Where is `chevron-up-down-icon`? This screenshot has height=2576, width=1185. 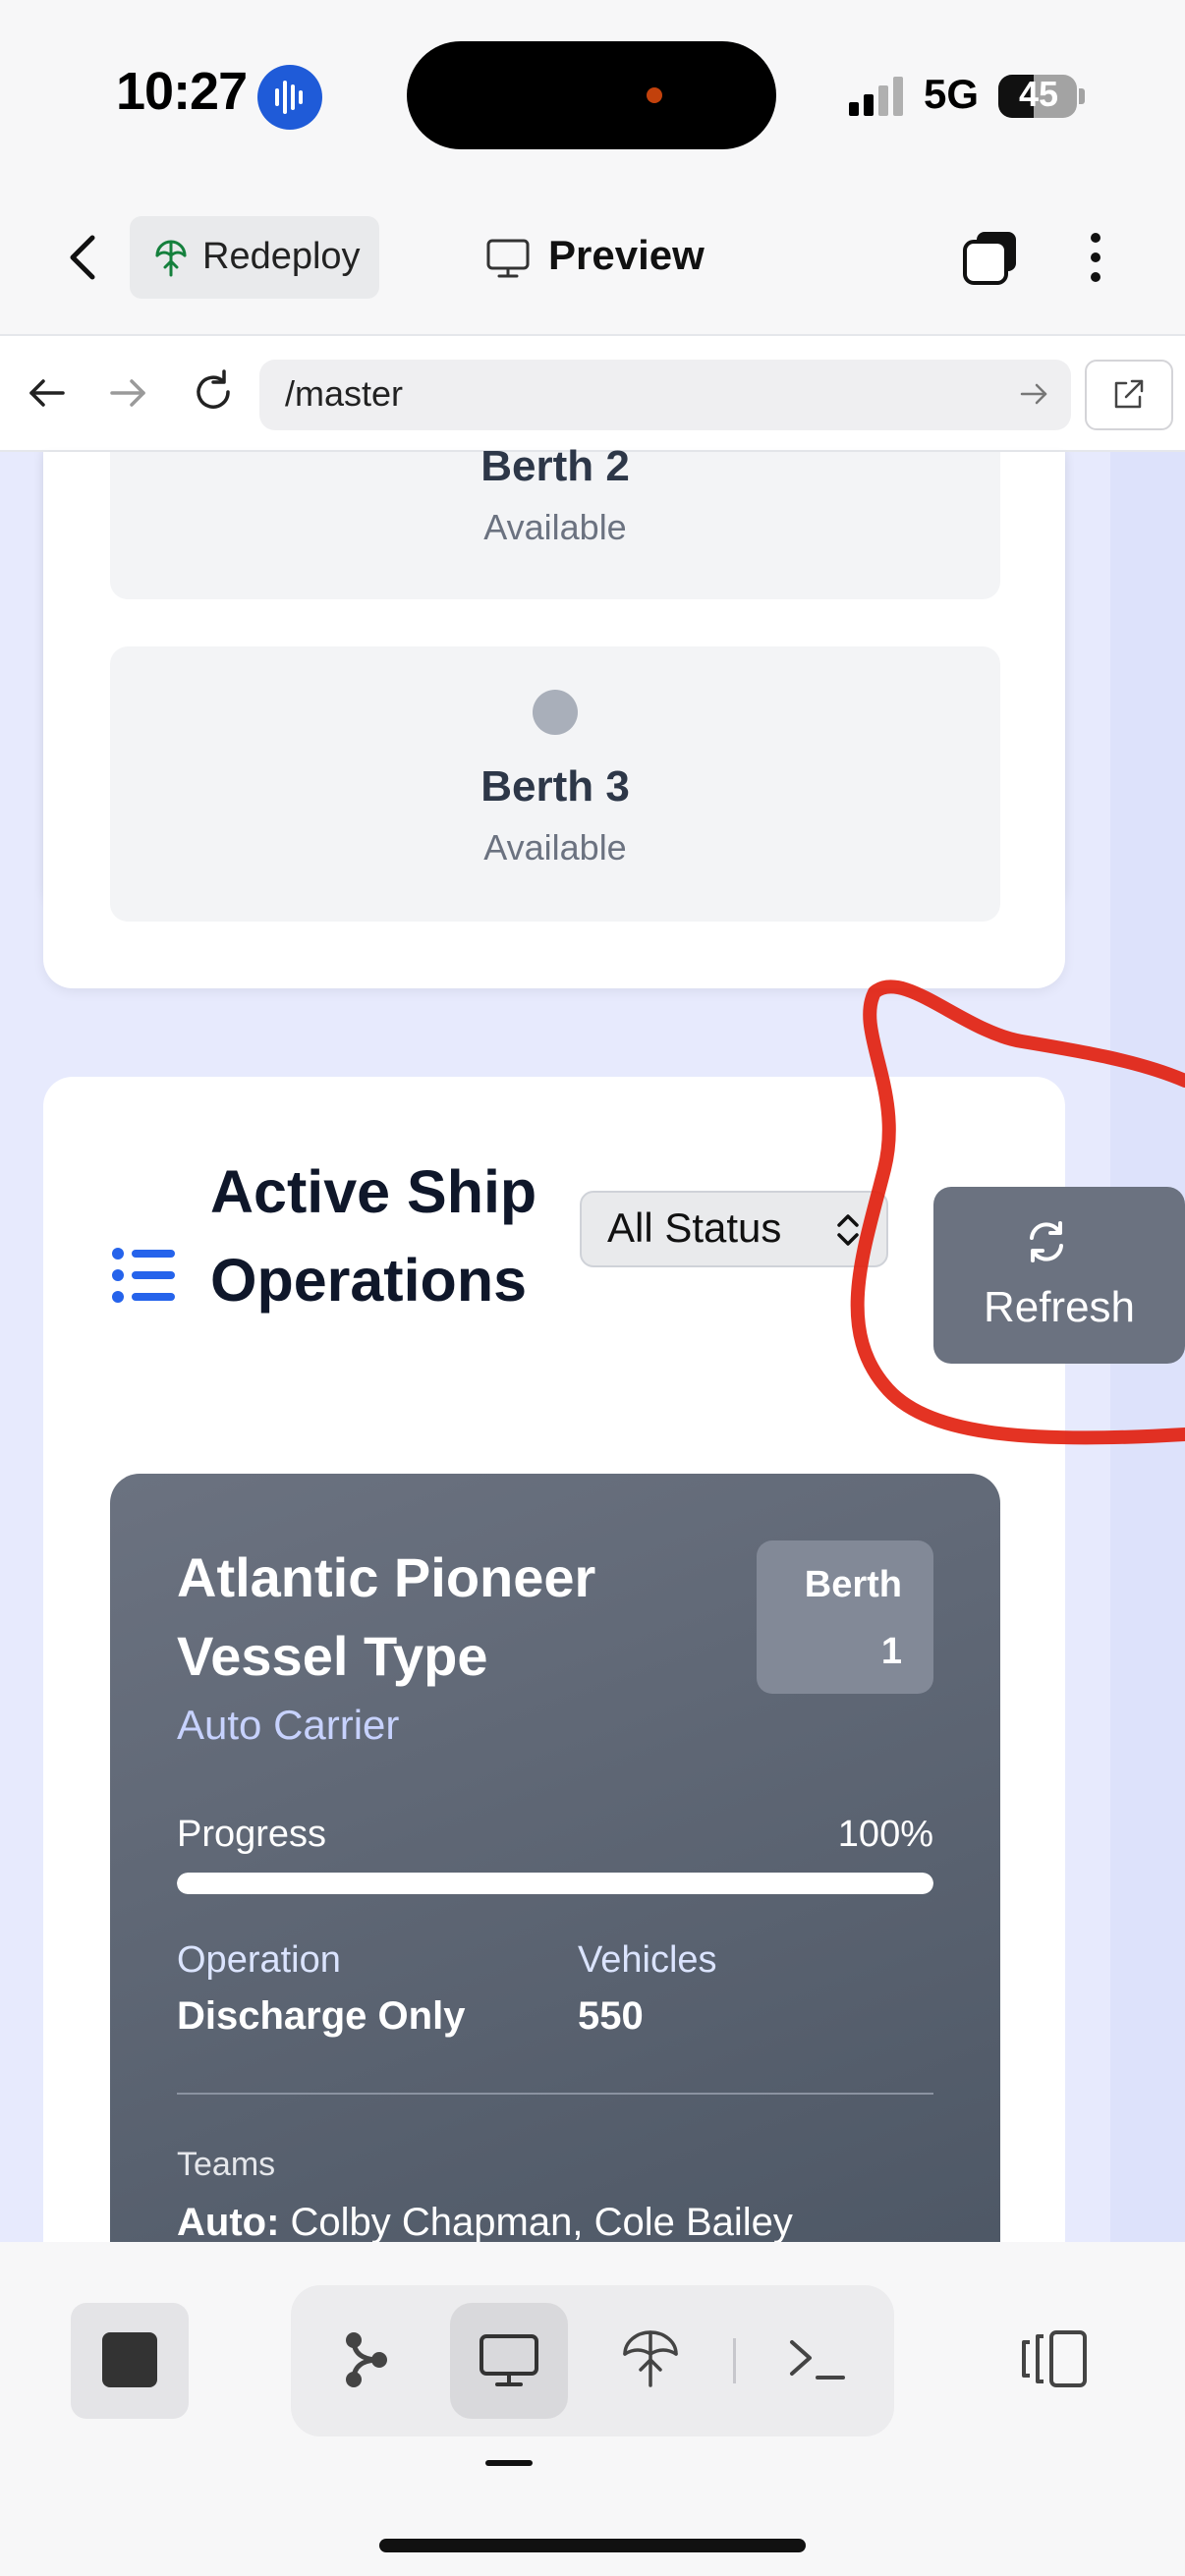
chevron-up-down-icon is located at coordinates (848, 1230).